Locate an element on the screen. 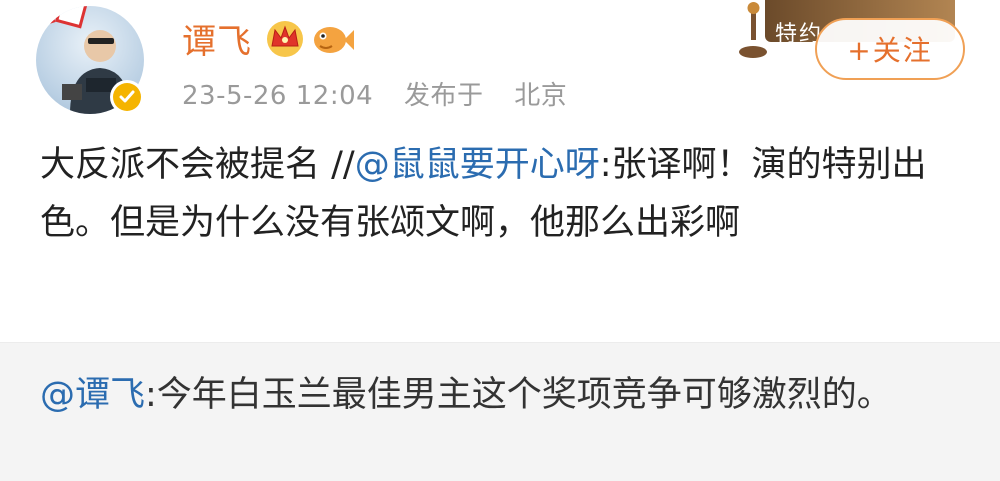 The height and width of the screenshot is (481, 1000). verified-badge-icon is located at coordinates (127, 97).